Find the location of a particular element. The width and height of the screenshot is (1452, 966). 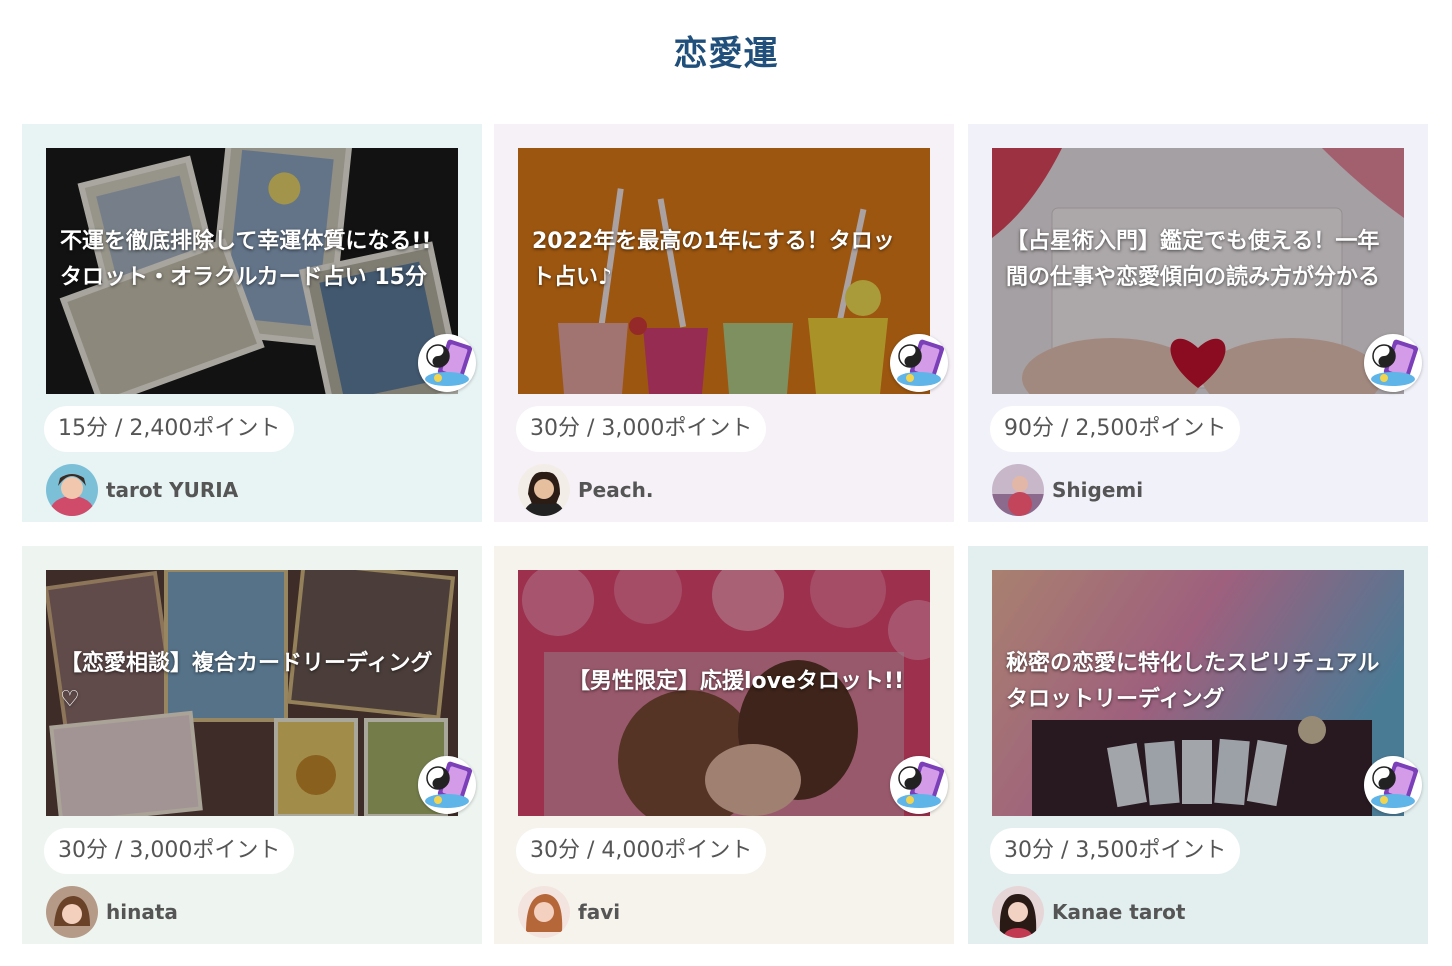

lesson-thumbnail: 秘密の恋愛に特化したスピリチュアルタロットリーディング is located at coordinates (1198, 693).